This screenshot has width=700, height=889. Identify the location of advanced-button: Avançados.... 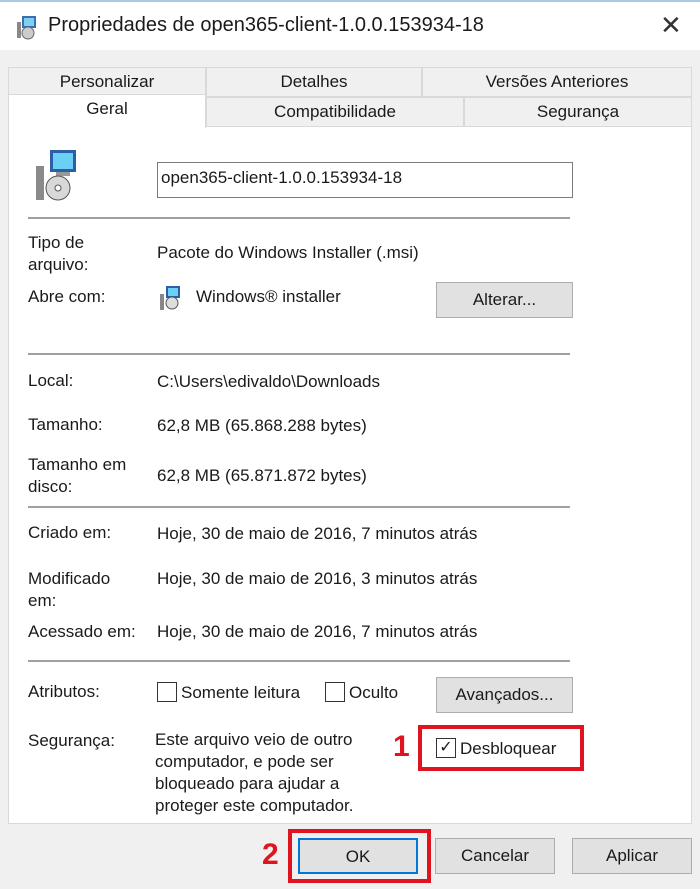
(504, 695).